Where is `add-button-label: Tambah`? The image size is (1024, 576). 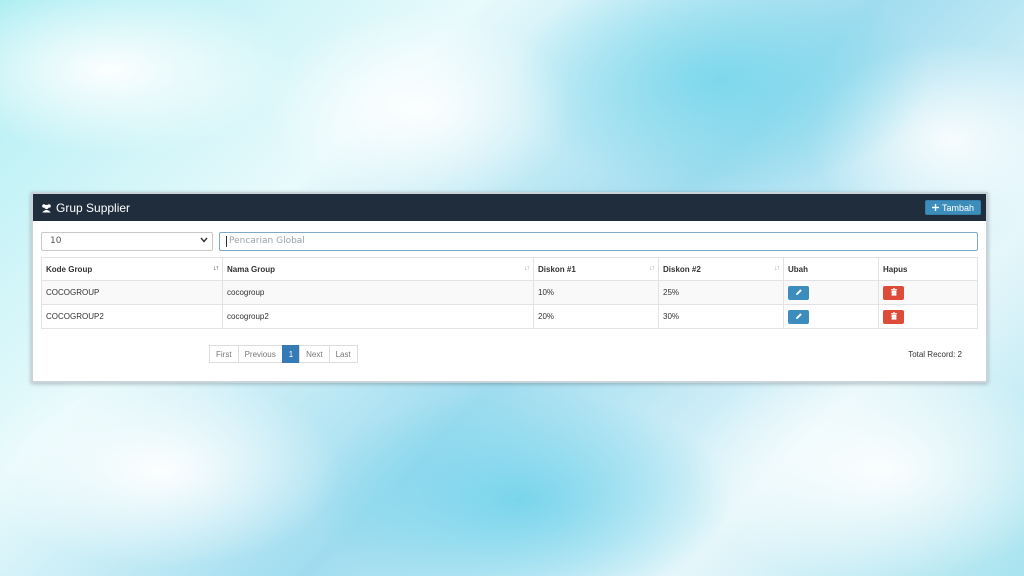 add-button-label: Tambah is located at coordinates (957, 207).